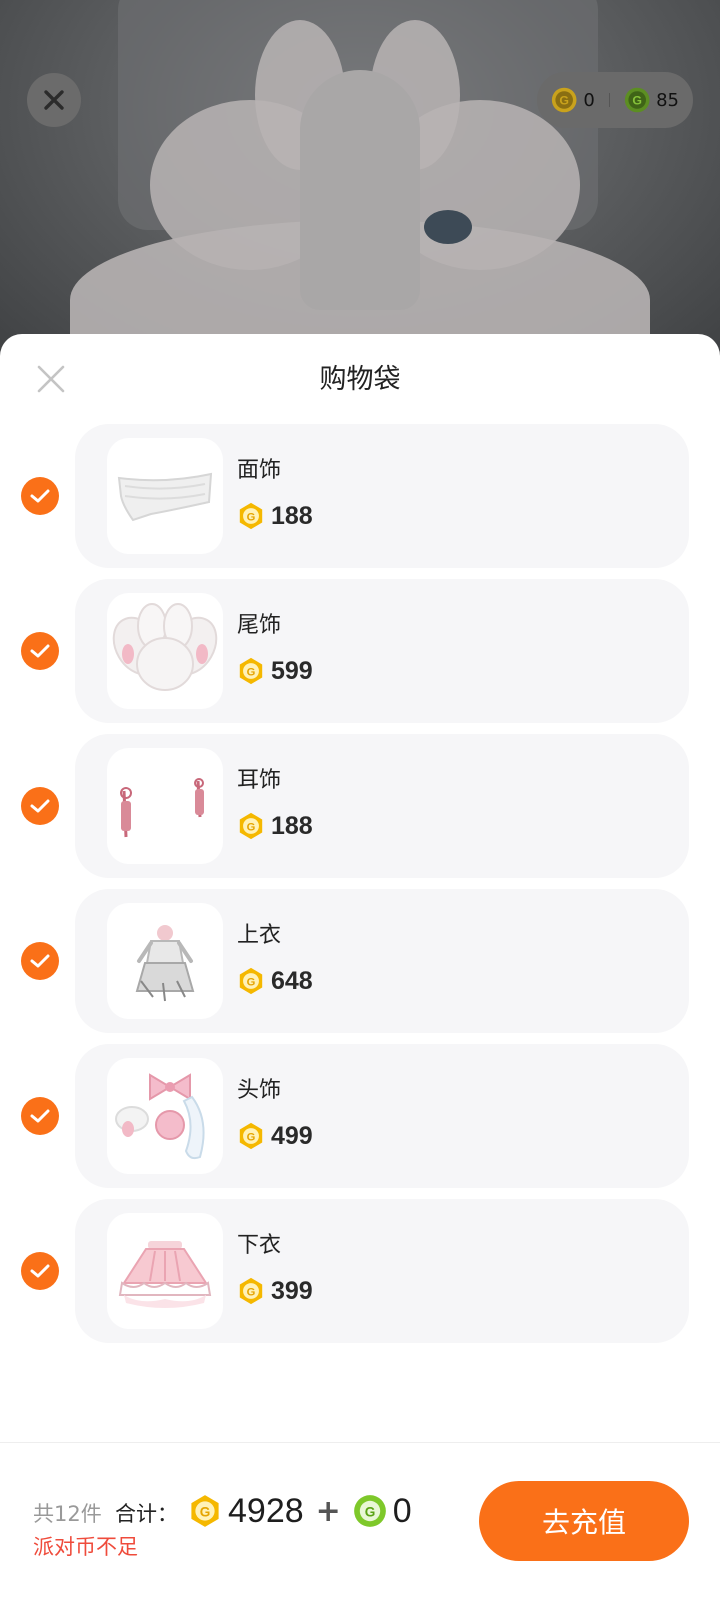  Describe the element at coordinates (292, 670) in the screenshot. I see `price-value: 599` at that location.